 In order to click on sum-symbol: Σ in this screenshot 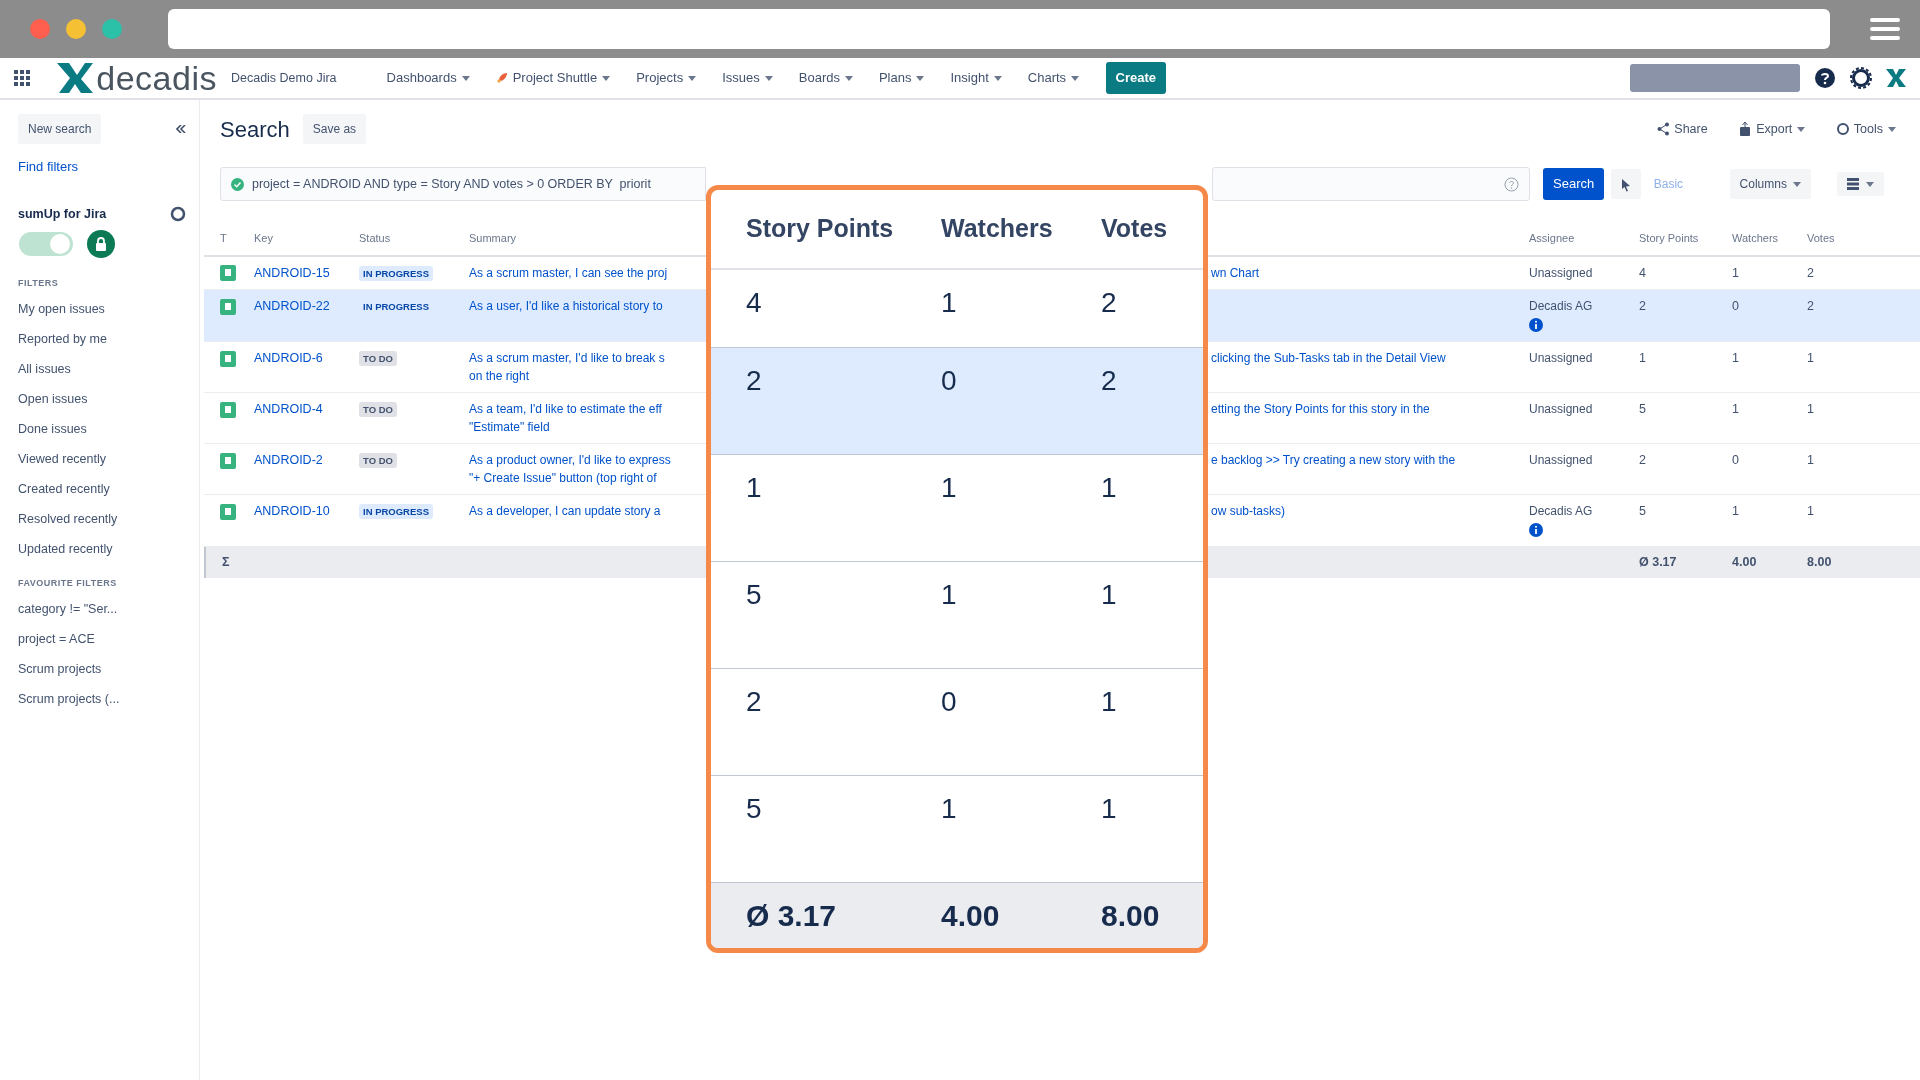, I will do `click(226, 561)`.